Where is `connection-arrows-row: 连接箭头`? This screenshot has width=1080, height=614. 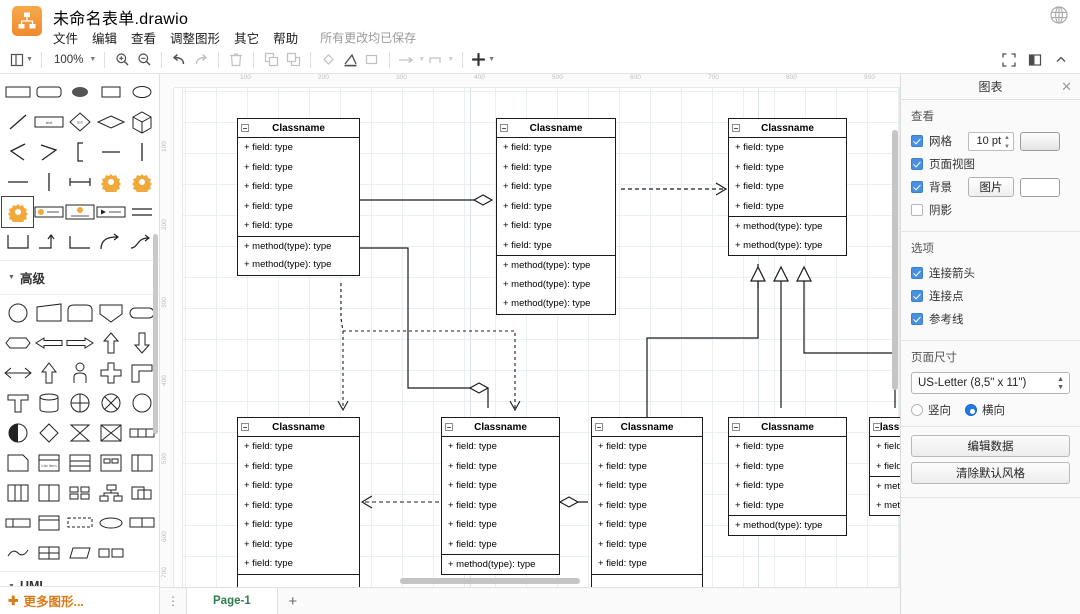
connection-arrows-row: 连接箭头 is located at coordinates (990, 273).